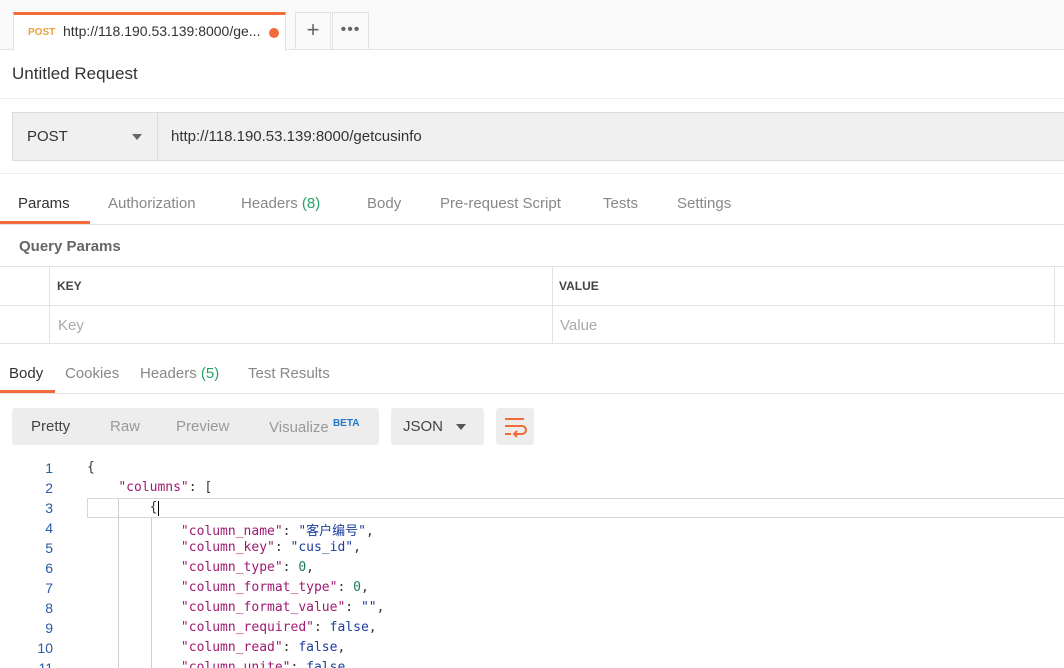 The height and width of the screenshot is (668, 1064). Describe the element at coordinates (532, 508) in the screenshot. I see `code-line: 3 {` at that location.